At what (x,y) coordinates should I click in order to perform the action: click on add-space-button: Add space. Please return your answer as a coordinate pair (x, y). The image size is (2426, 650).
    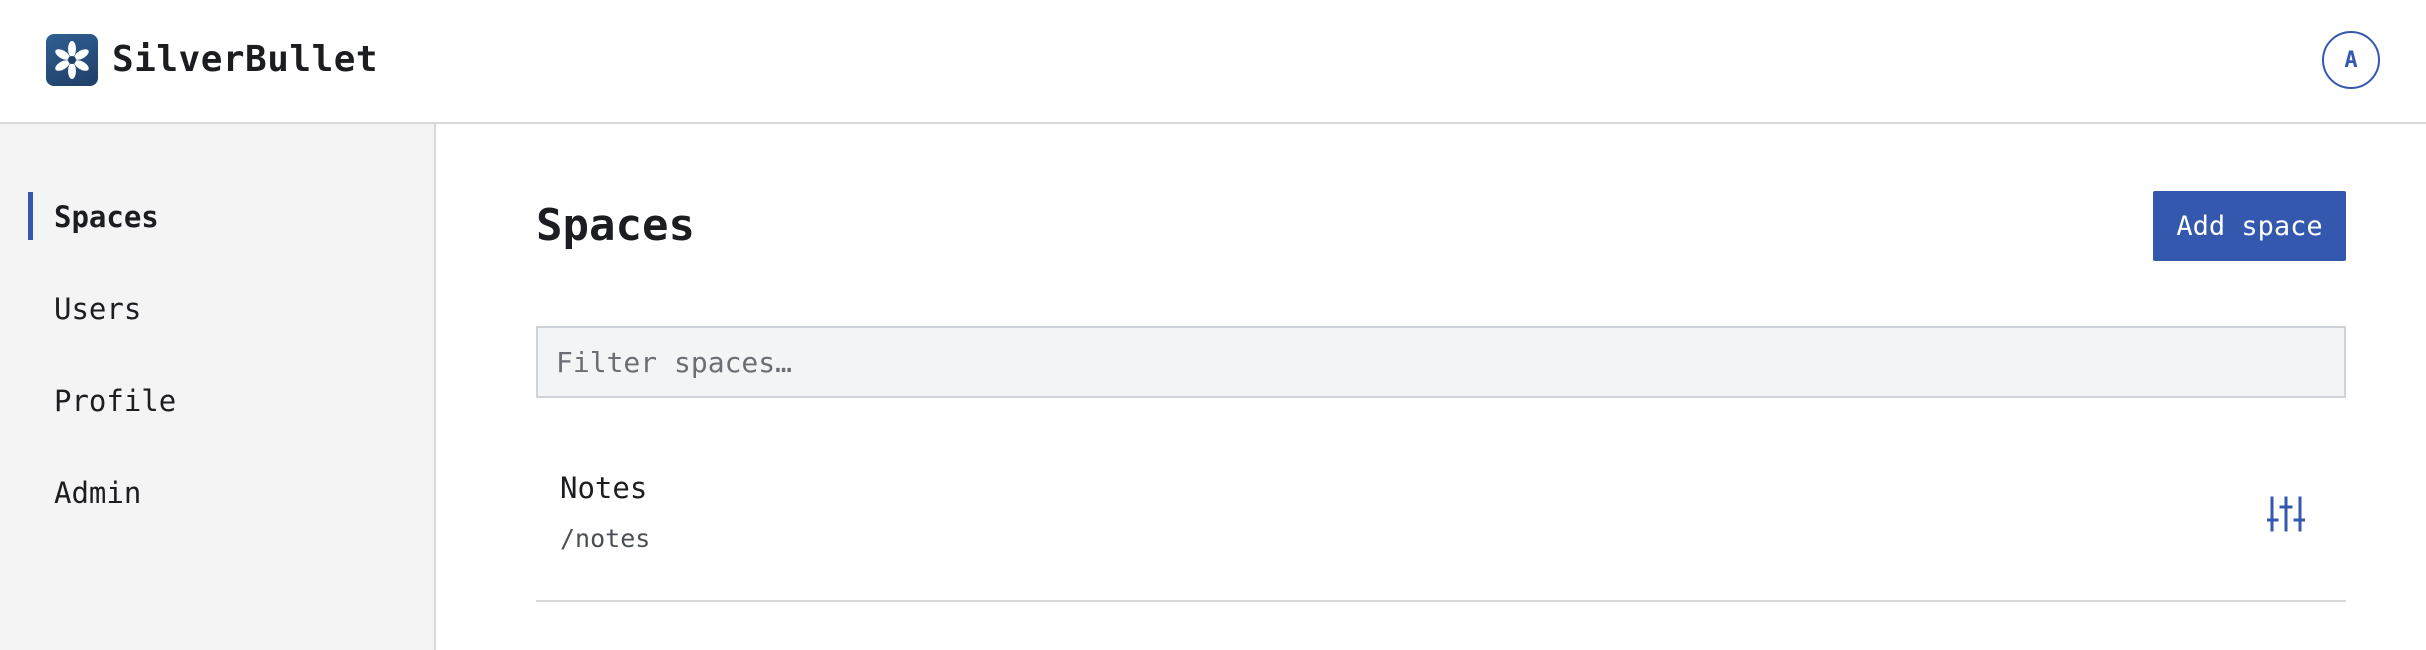
    Looking at the image, I should click on (2249, 226).